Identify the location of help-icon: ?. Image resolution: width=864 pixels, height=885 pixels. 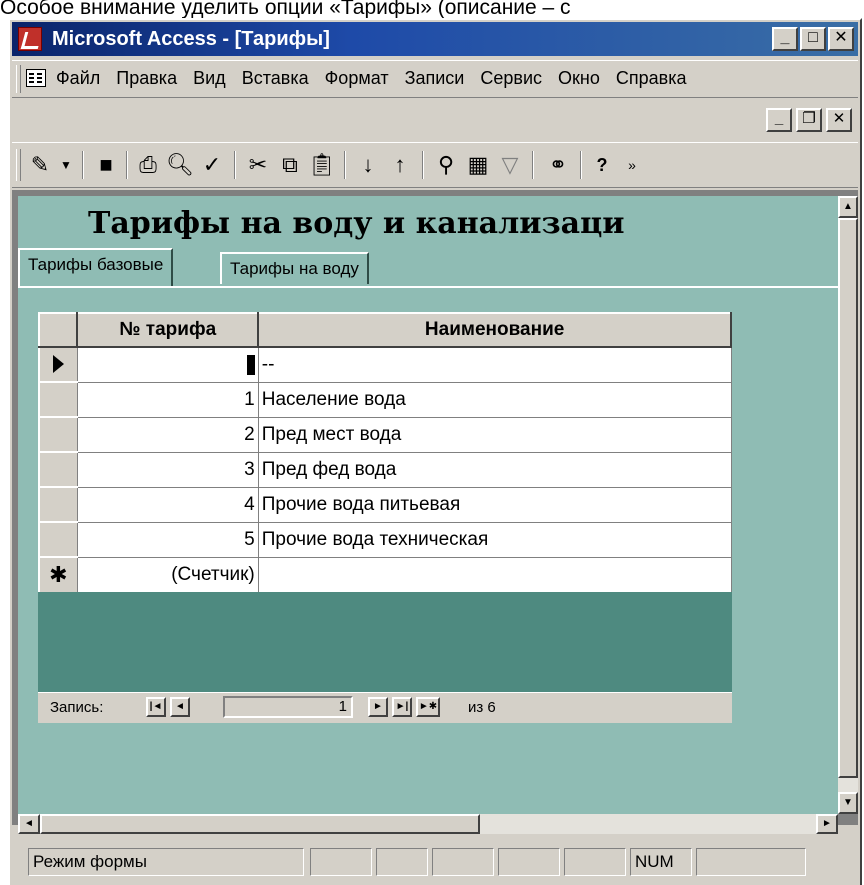
(602, 165).